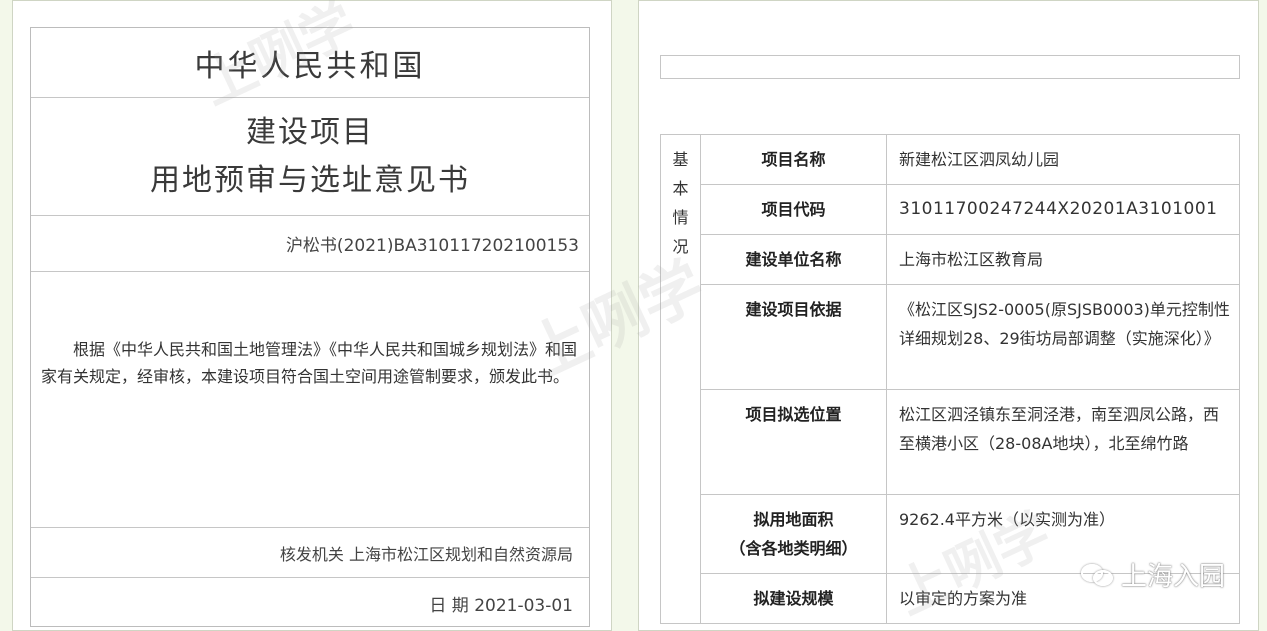 This screenshot has width=1267, height=631. What do you see at coordinates (1097, 575) in the screenshot?
I see `wechat-icon` at bounding box center [1097, 575].